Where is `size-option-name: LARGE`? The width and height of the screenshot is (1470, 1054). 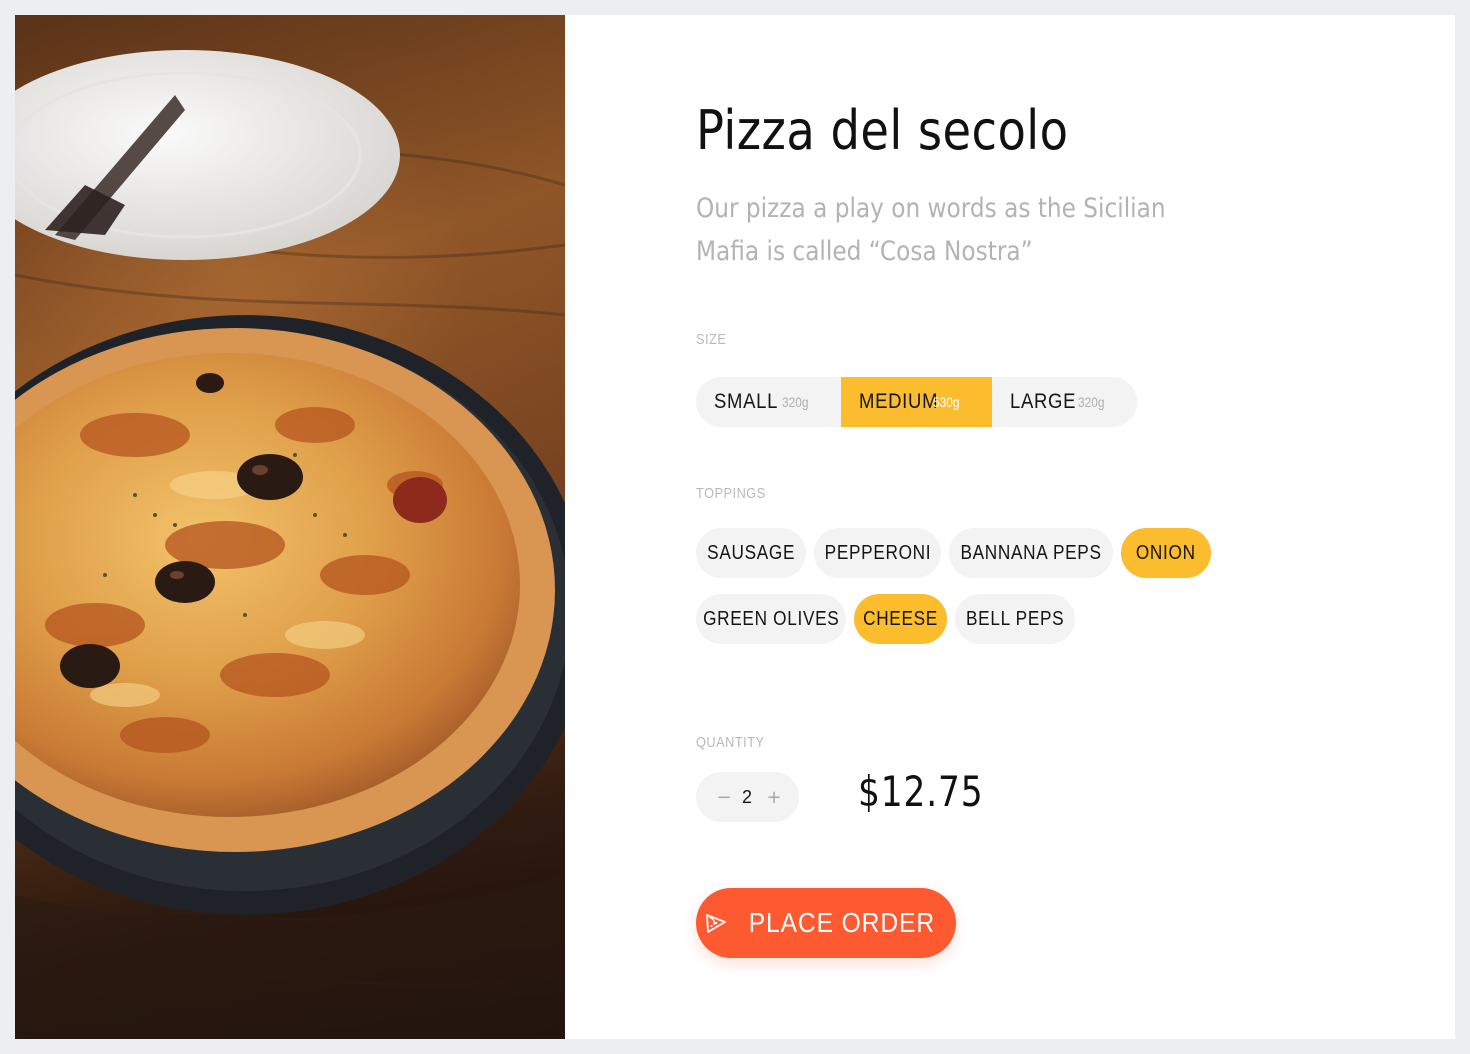
size-option-name: LARGE is located at coordinates (1043, 401).